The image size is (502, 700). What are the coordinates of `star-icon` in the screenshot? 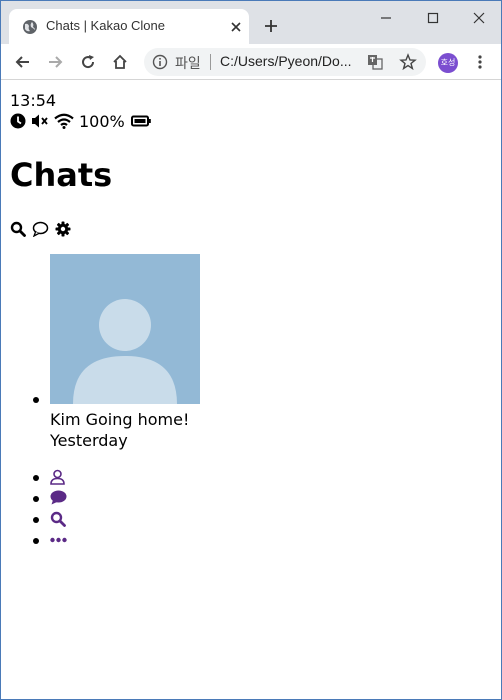 It's located at (408, 62).